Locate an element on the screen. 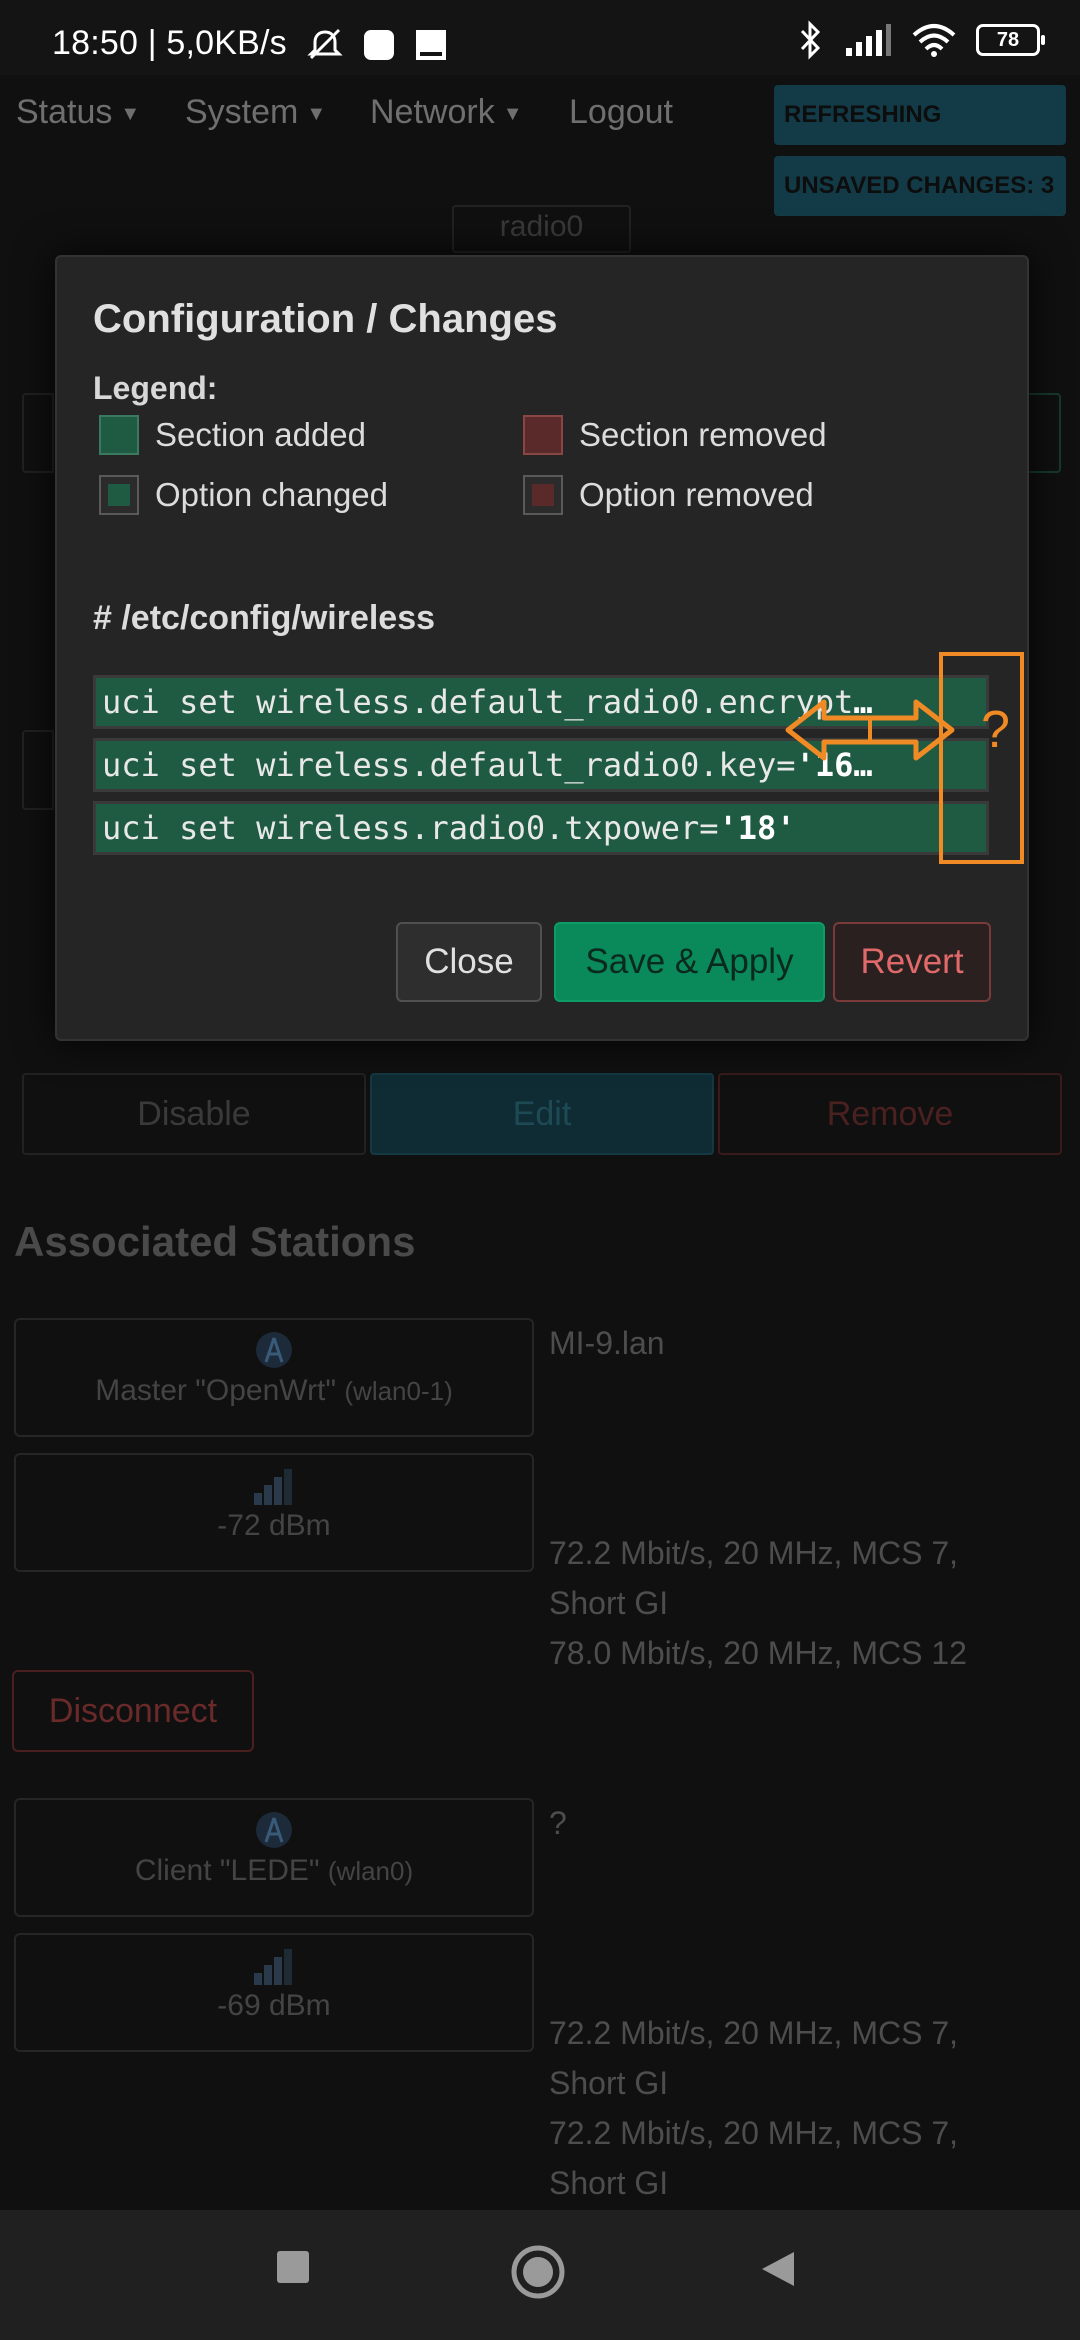 This screenshot has height=2340, width=1080. station-iface: (wlan0) is located at coordinates (370, 1871).